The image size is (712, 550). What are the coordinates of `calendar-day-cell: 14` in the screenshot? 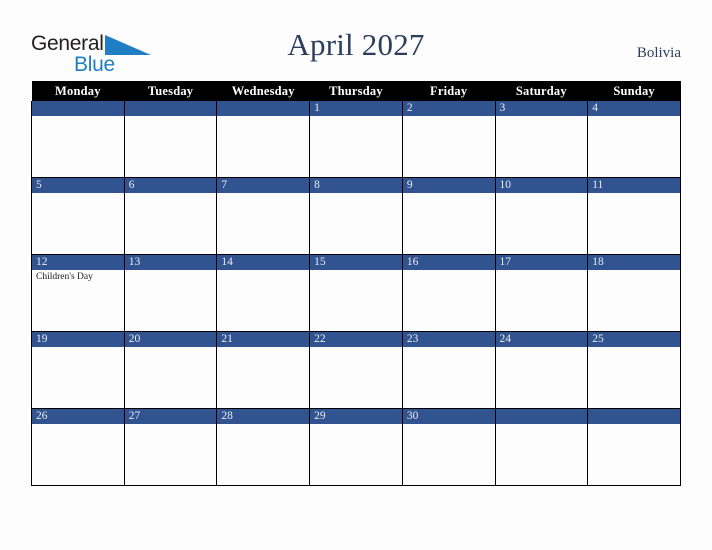 It's located at (263, 293).